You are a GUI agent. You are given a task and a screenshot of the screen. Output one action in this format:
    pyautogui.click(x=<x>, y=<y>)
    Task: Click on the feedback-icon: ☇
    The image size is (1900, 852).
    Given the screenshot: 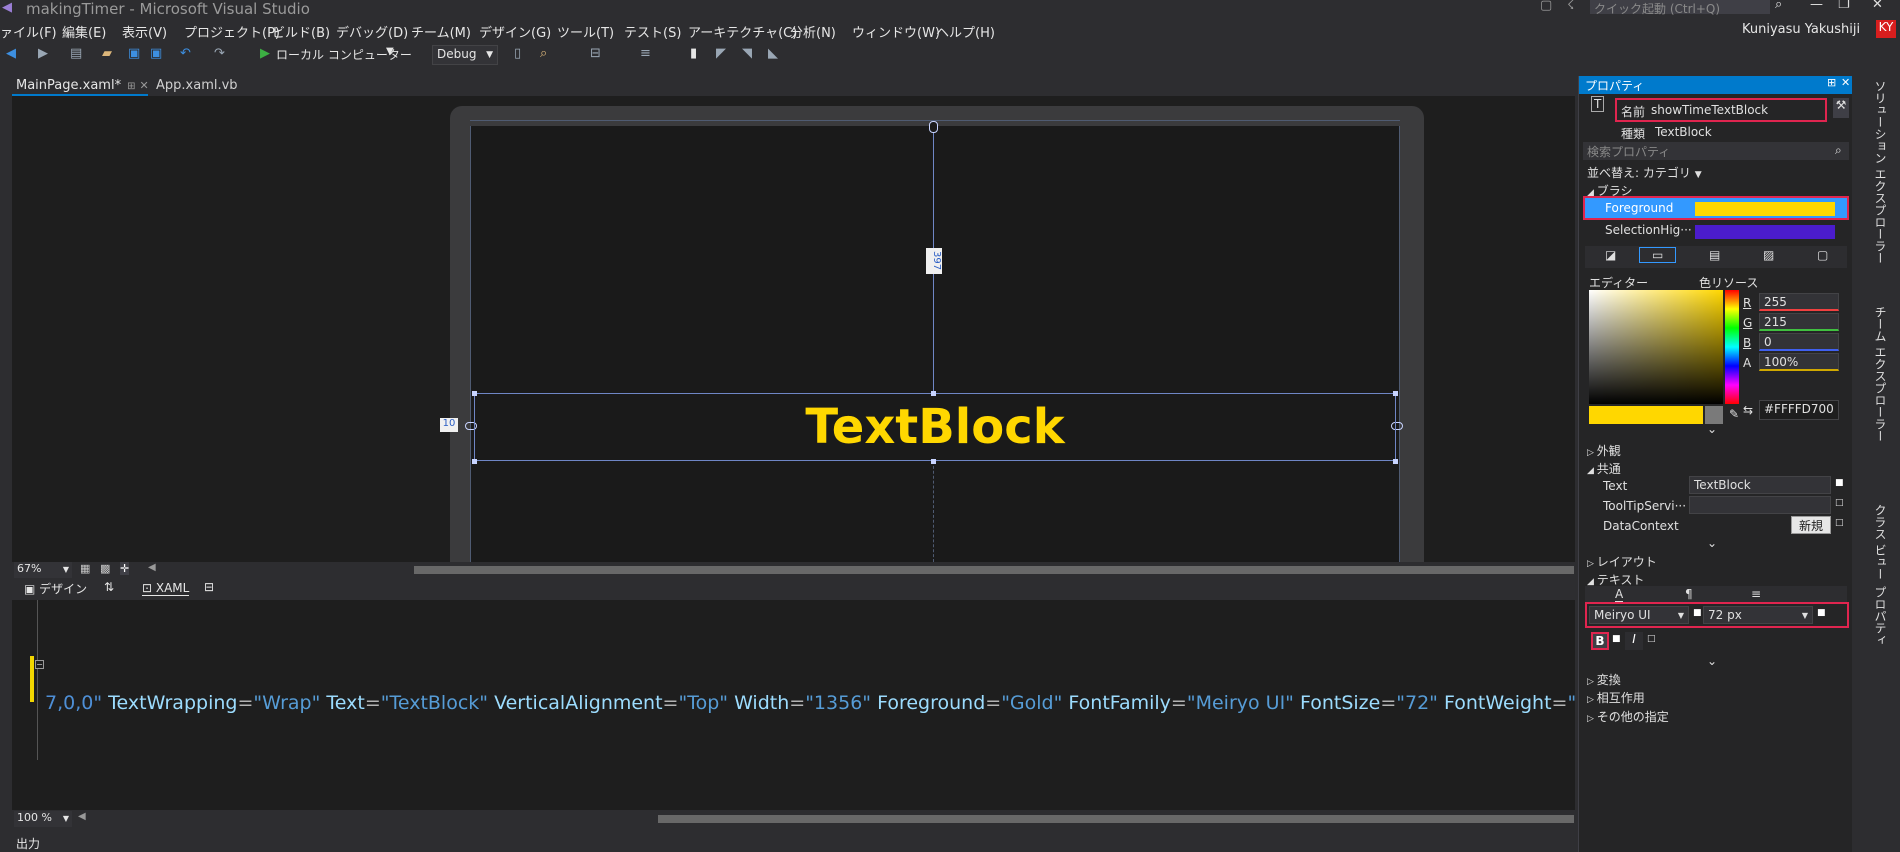 What is the action you would take?
    pyautogui.click(x=1570, y=6)
    